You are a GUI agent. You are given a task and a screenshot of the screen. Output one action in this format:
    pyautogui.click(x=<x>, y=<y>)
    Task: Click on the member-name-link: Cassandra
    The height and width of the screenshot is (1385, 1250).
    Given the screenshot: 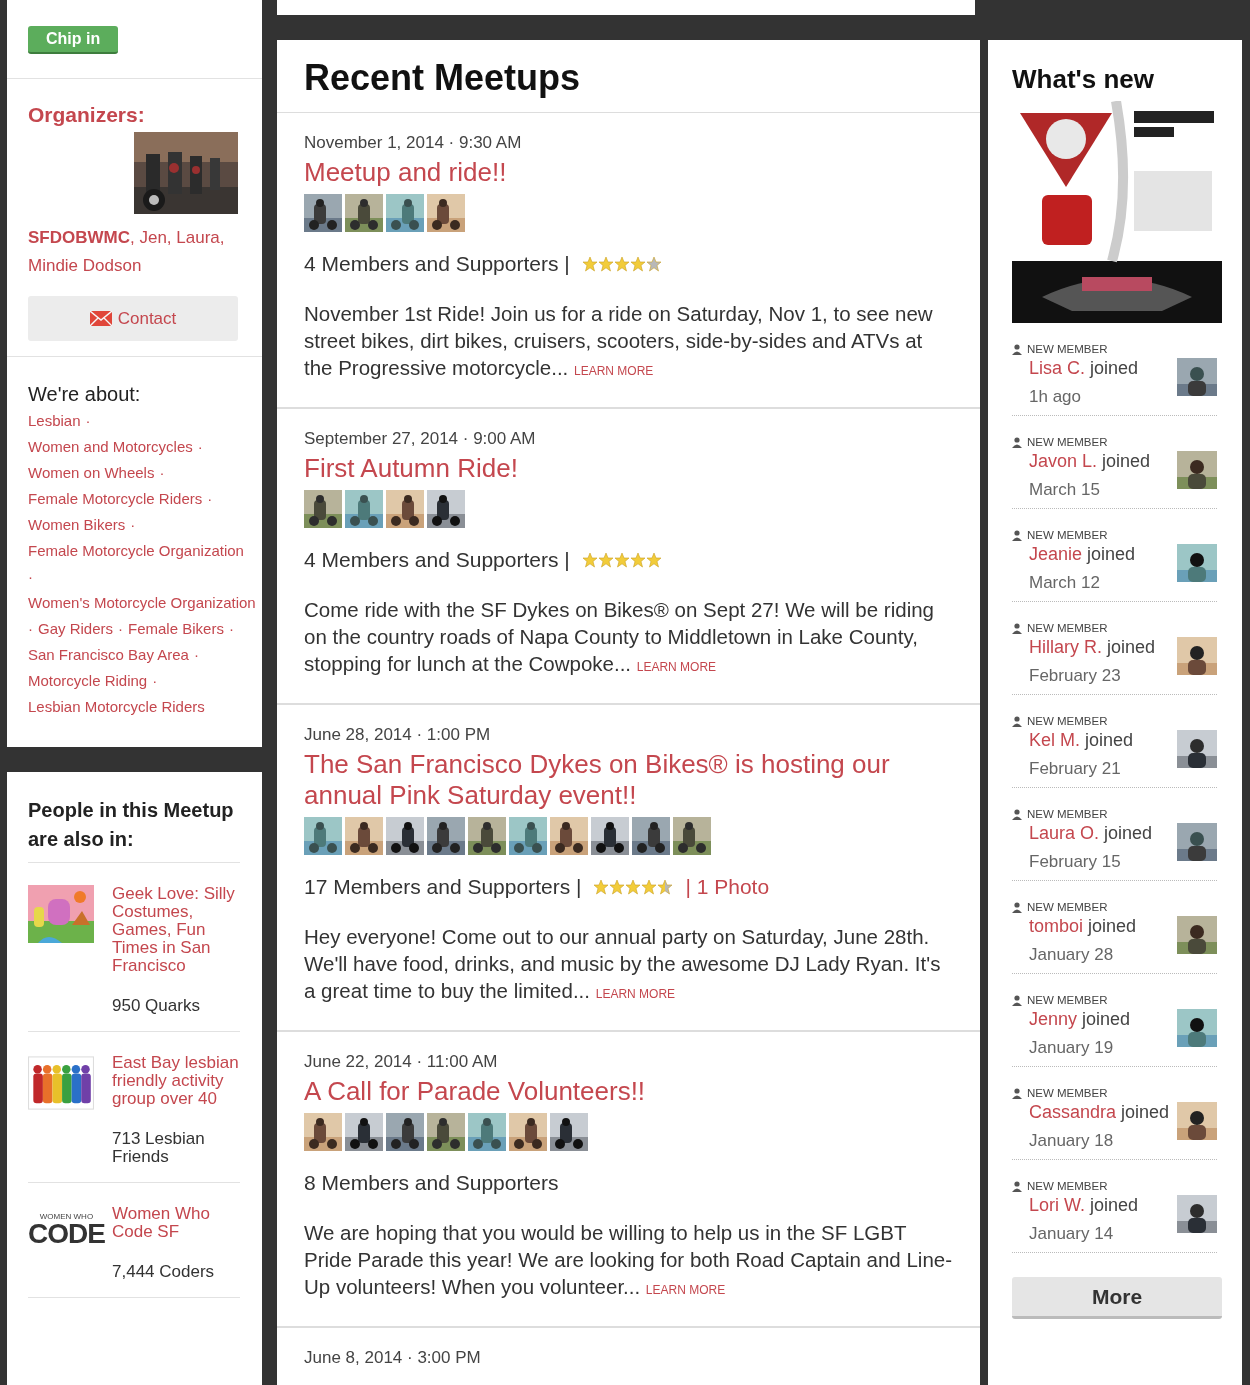 What is the action you would take?
    pyautogui.click(x=1073, y=1112)
    